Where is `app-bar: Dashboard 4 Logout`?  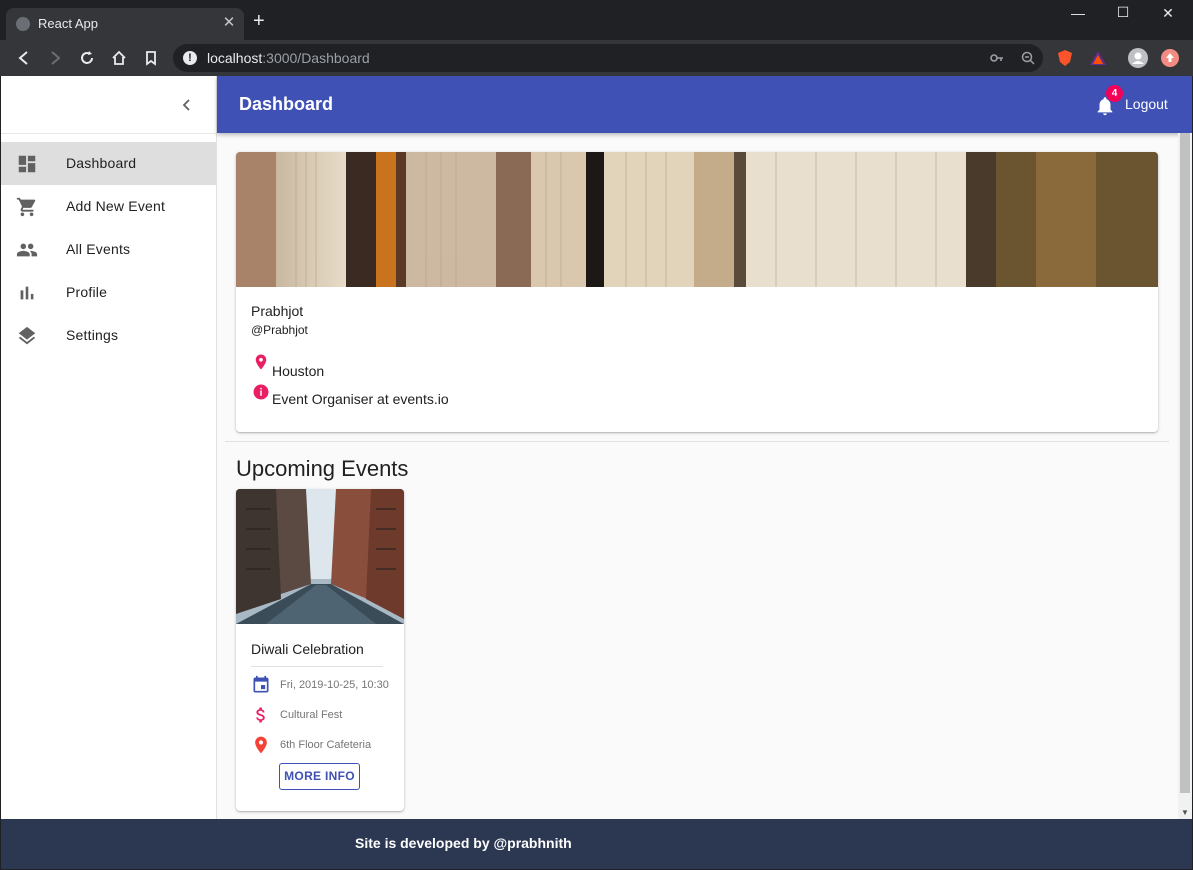
app-bar: Dashboard 4 Logout is located at coordinates (704, 104).